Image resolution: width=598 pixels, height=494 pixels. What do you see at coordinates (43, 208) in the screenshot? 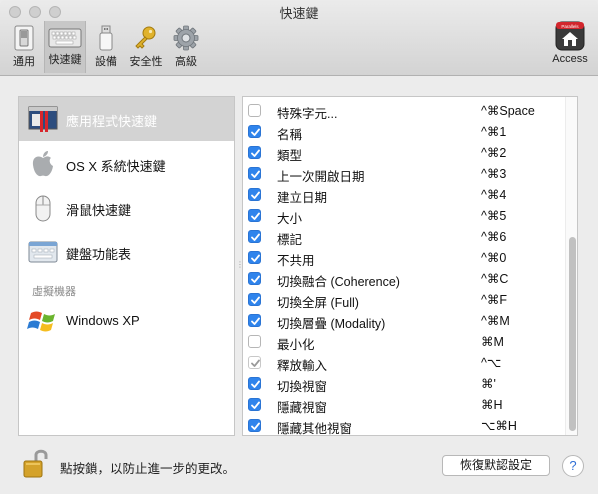
I see `mouse-icon` at bounding box center [43, 208].